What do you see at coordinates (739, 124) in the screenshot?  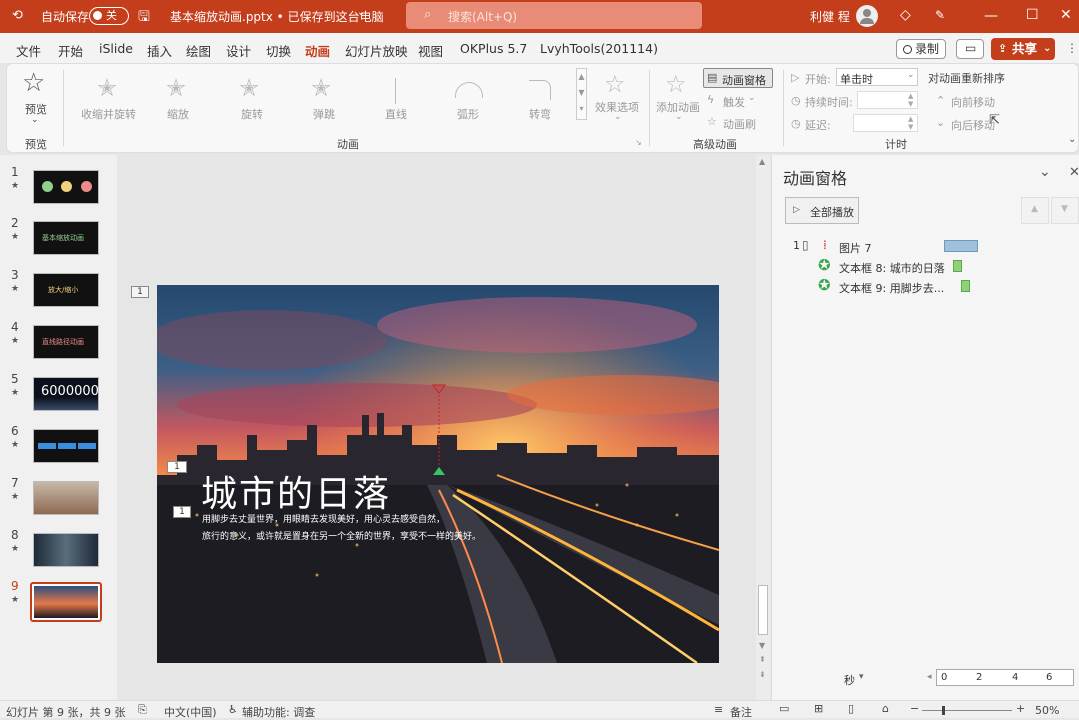 I see `animation-painter-label: 动画刷` at bounding box center [739, 124].